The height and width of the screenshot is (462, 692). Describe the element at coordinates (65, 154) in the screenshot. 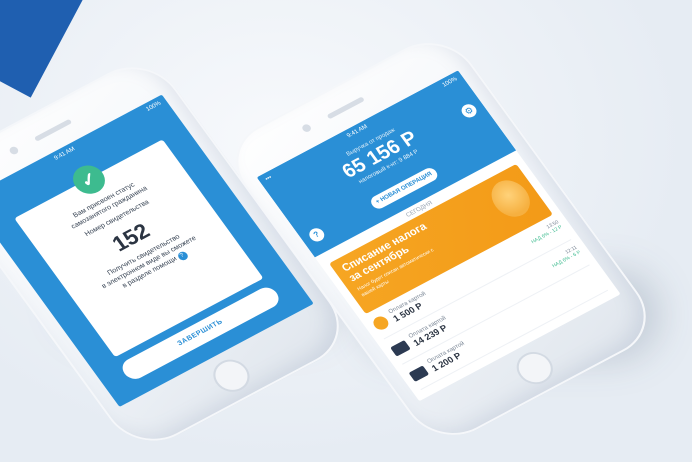

I see `status-time: 9:41 AM` at that location.